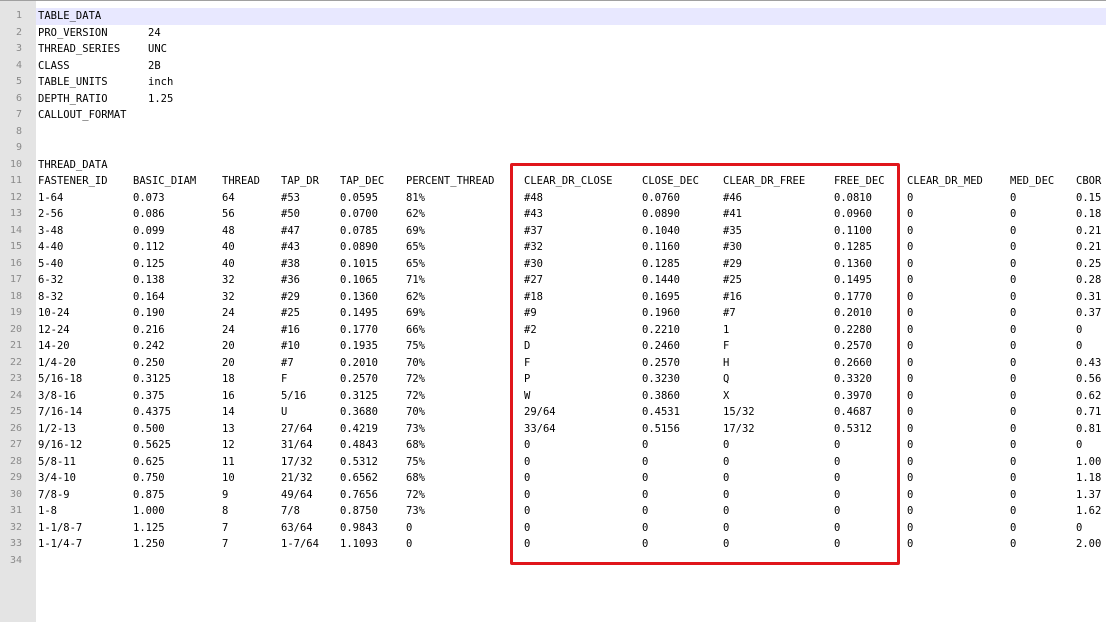 This screenshot has width=1106, height=622. Describe the element at coordinates (415, 428) in the screenshot. I see `table-cell: 73%` at that location.